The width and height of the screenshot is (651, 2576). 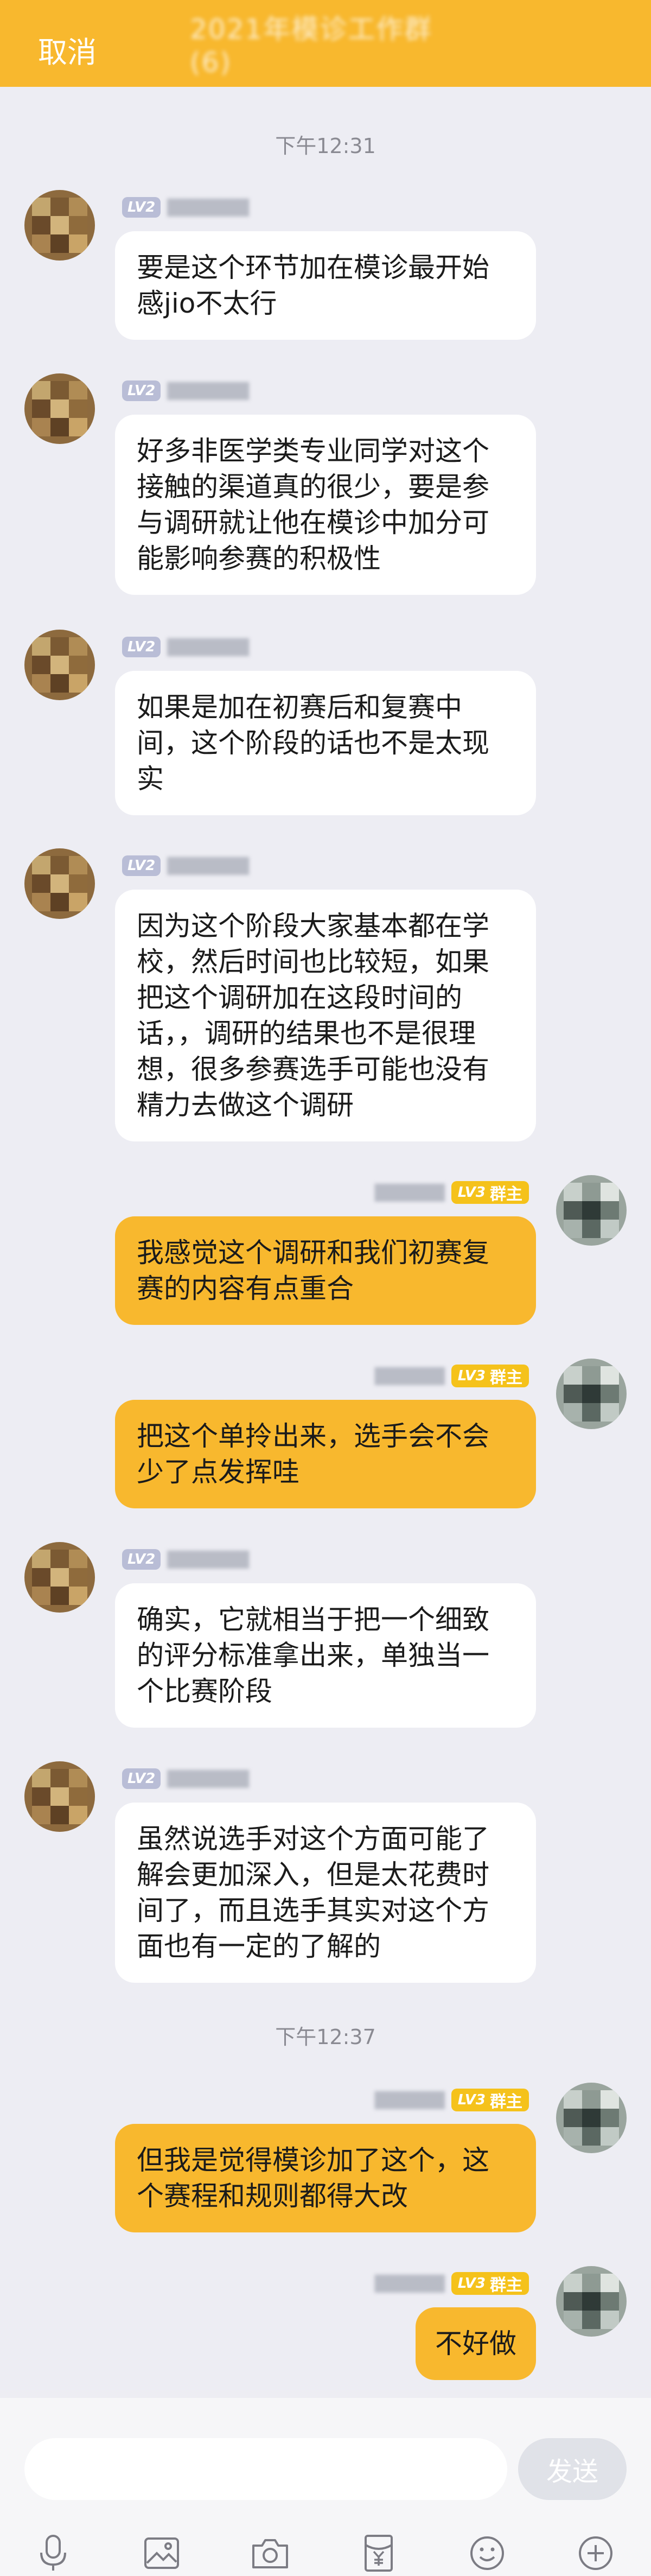 I want to click on message-bubble: 确实，它就相当于把一个细致的评分标准拿出来，单独当一个比赛阶段, so click(x=325, y=1655).